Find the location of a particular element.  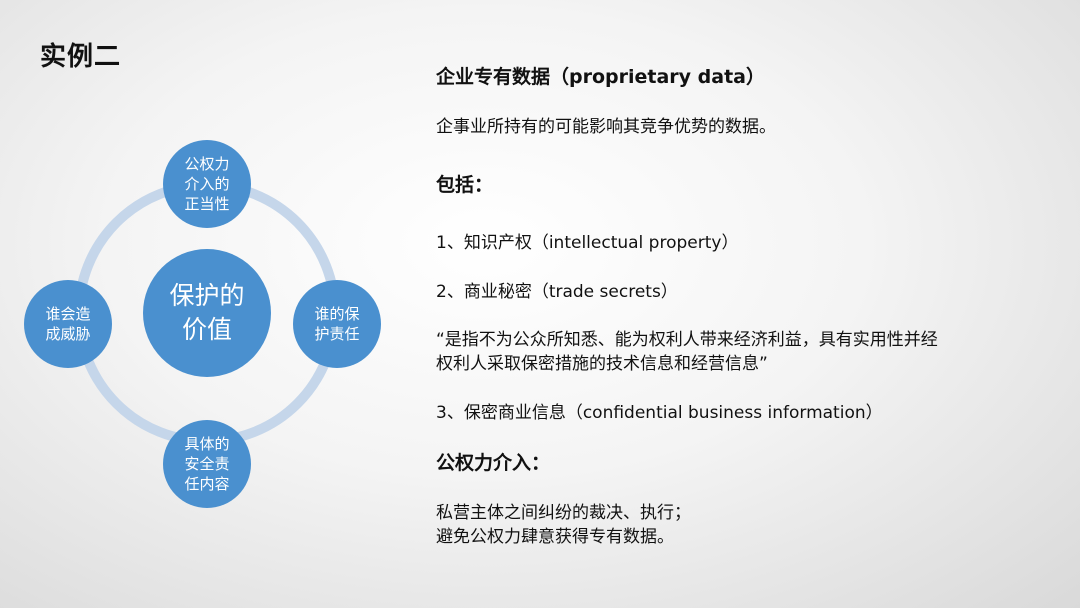

heading-includes: 包括： is located at coordinates (465, 185).